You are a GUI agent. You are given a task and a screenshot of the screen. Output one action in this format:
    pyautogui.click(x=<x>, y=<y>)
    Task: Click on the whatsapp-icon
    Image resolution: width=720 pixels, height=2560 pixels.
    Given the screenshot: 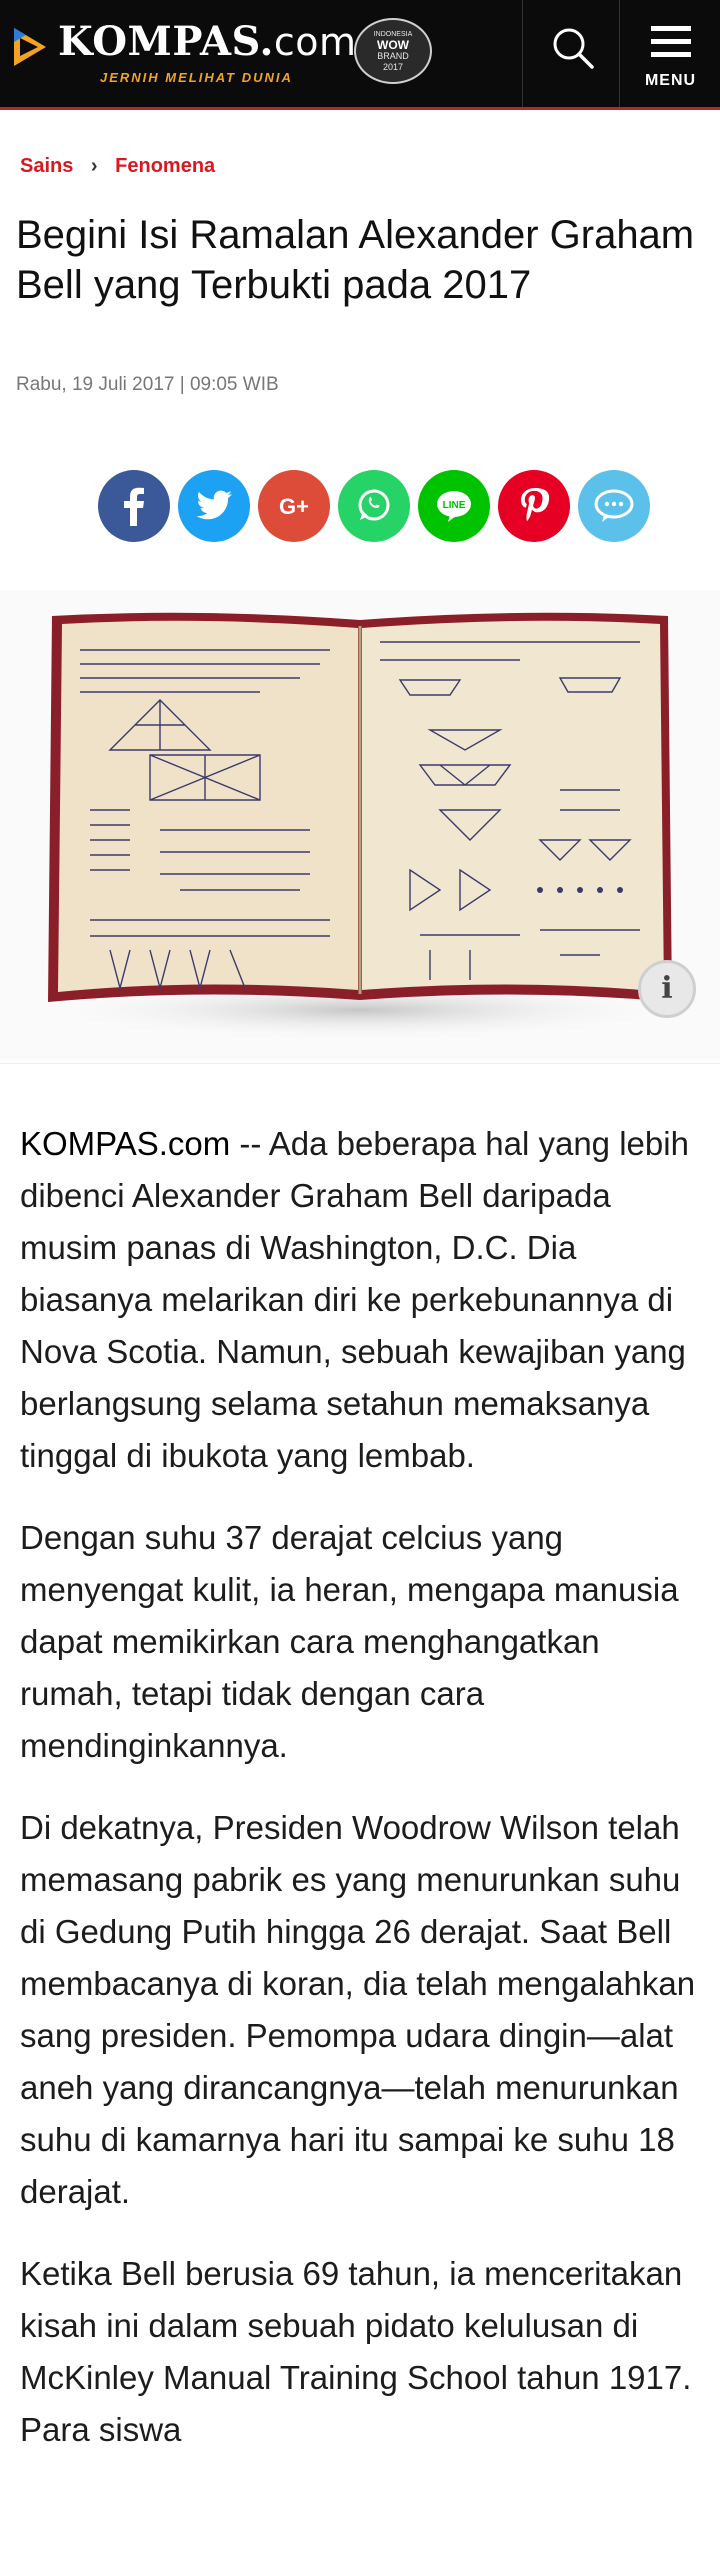 What is the action you would take?
    pyautogui.click(x=374, y=506)
    